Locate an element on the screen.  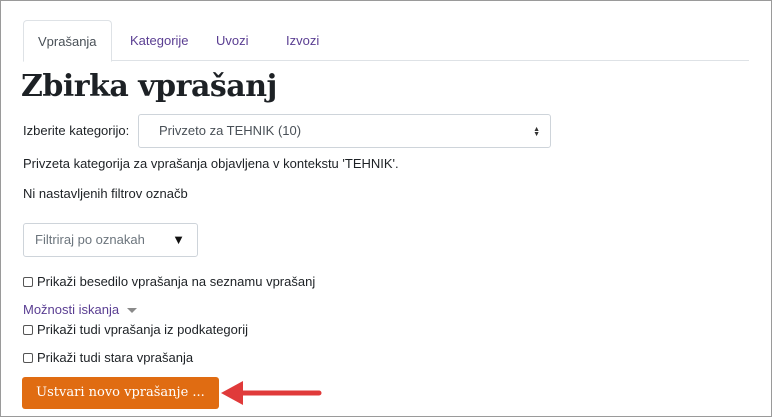
include-subcategories-option: Prikaži tudi vprašanja iz podkategorij is located at coordinates (135, 329).